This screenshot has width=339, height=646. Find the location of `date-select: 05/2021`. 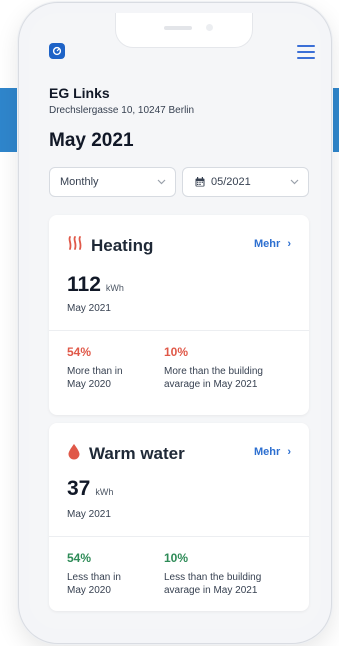

date-select: 05/2021 is located at coordinates (245, 182).